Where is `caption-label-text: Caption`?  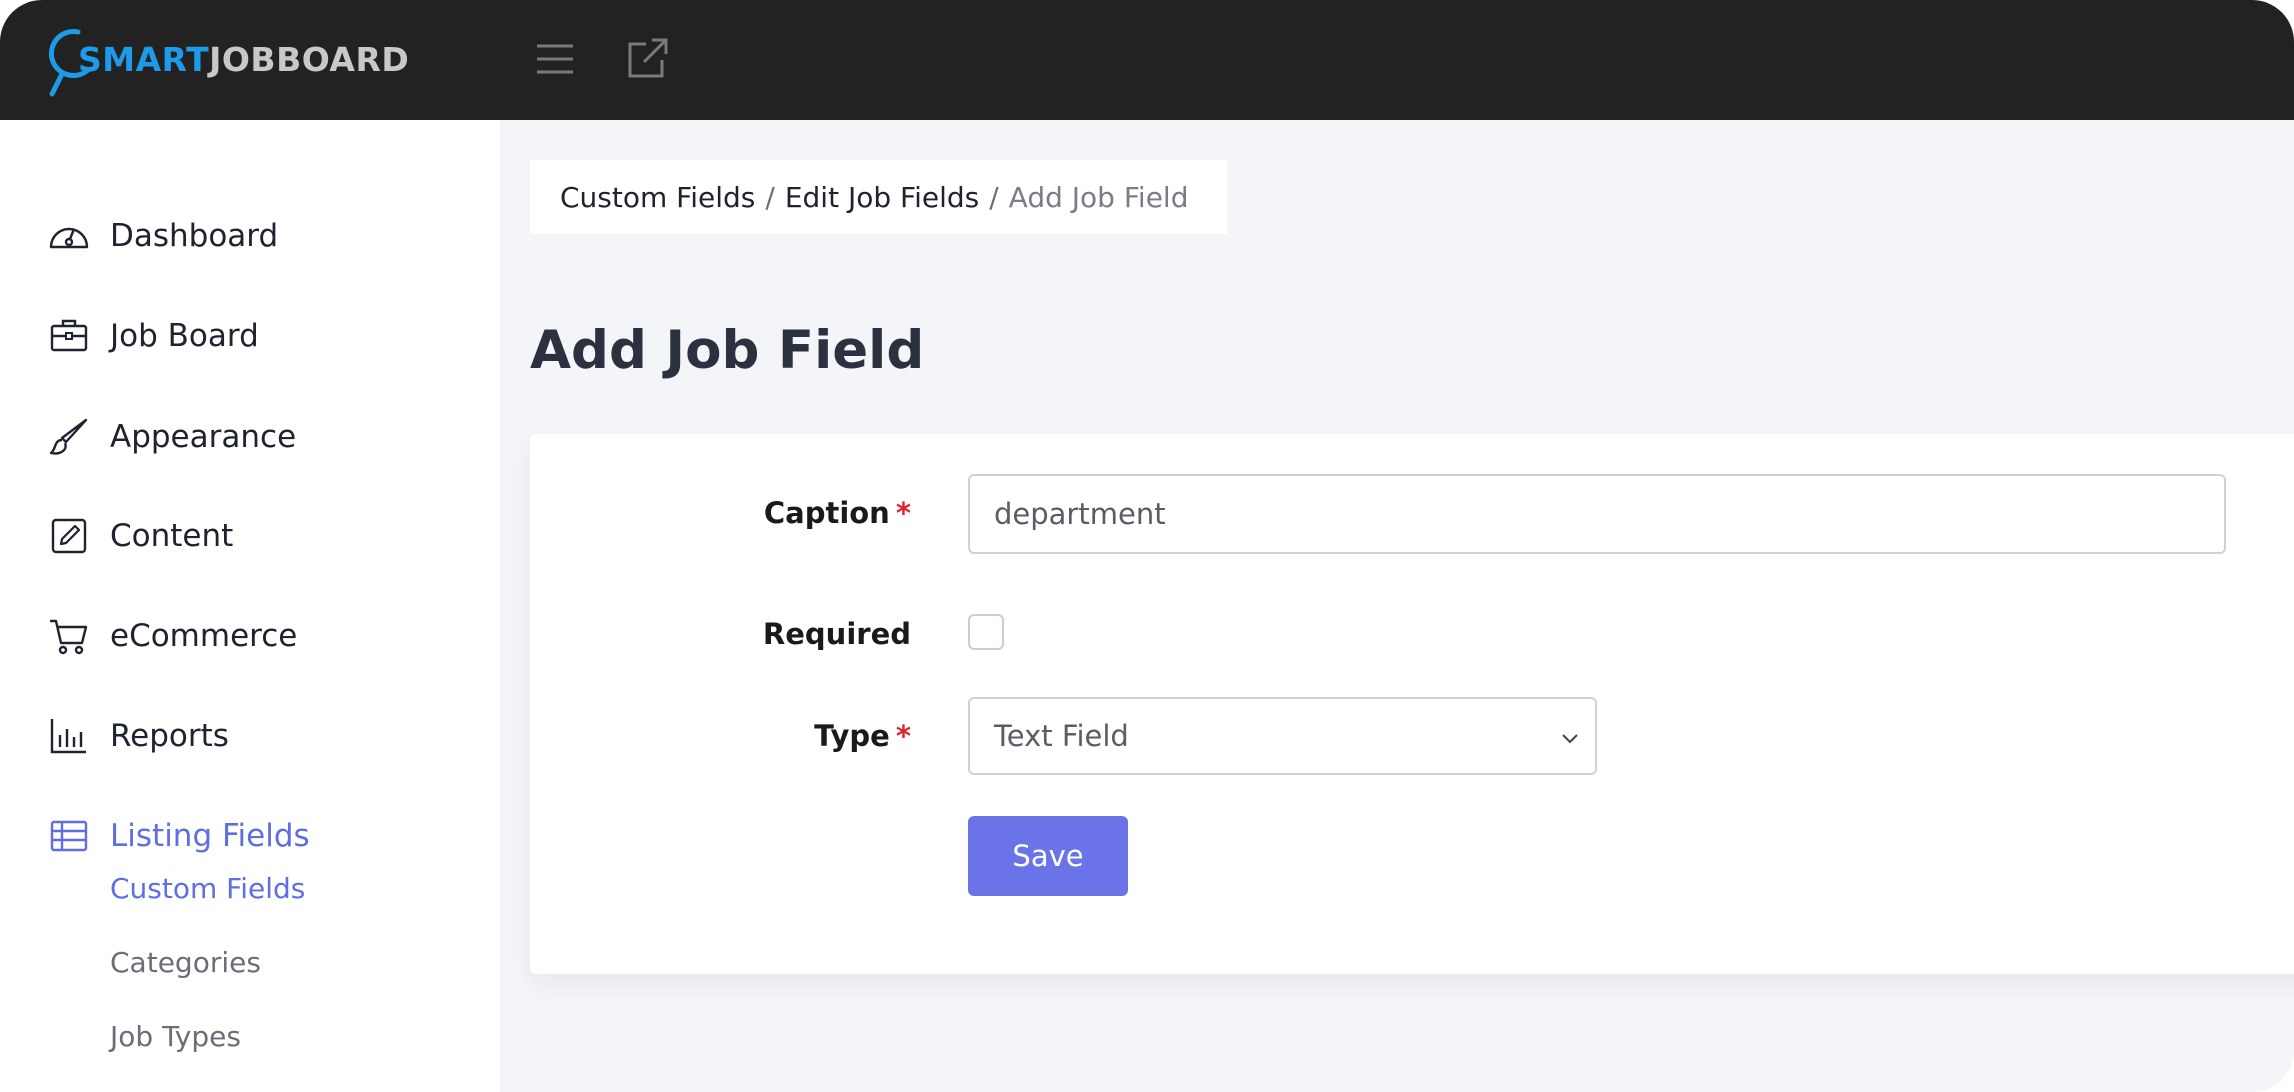 caption-label-text: Caption is located at coordinates (826, 513).